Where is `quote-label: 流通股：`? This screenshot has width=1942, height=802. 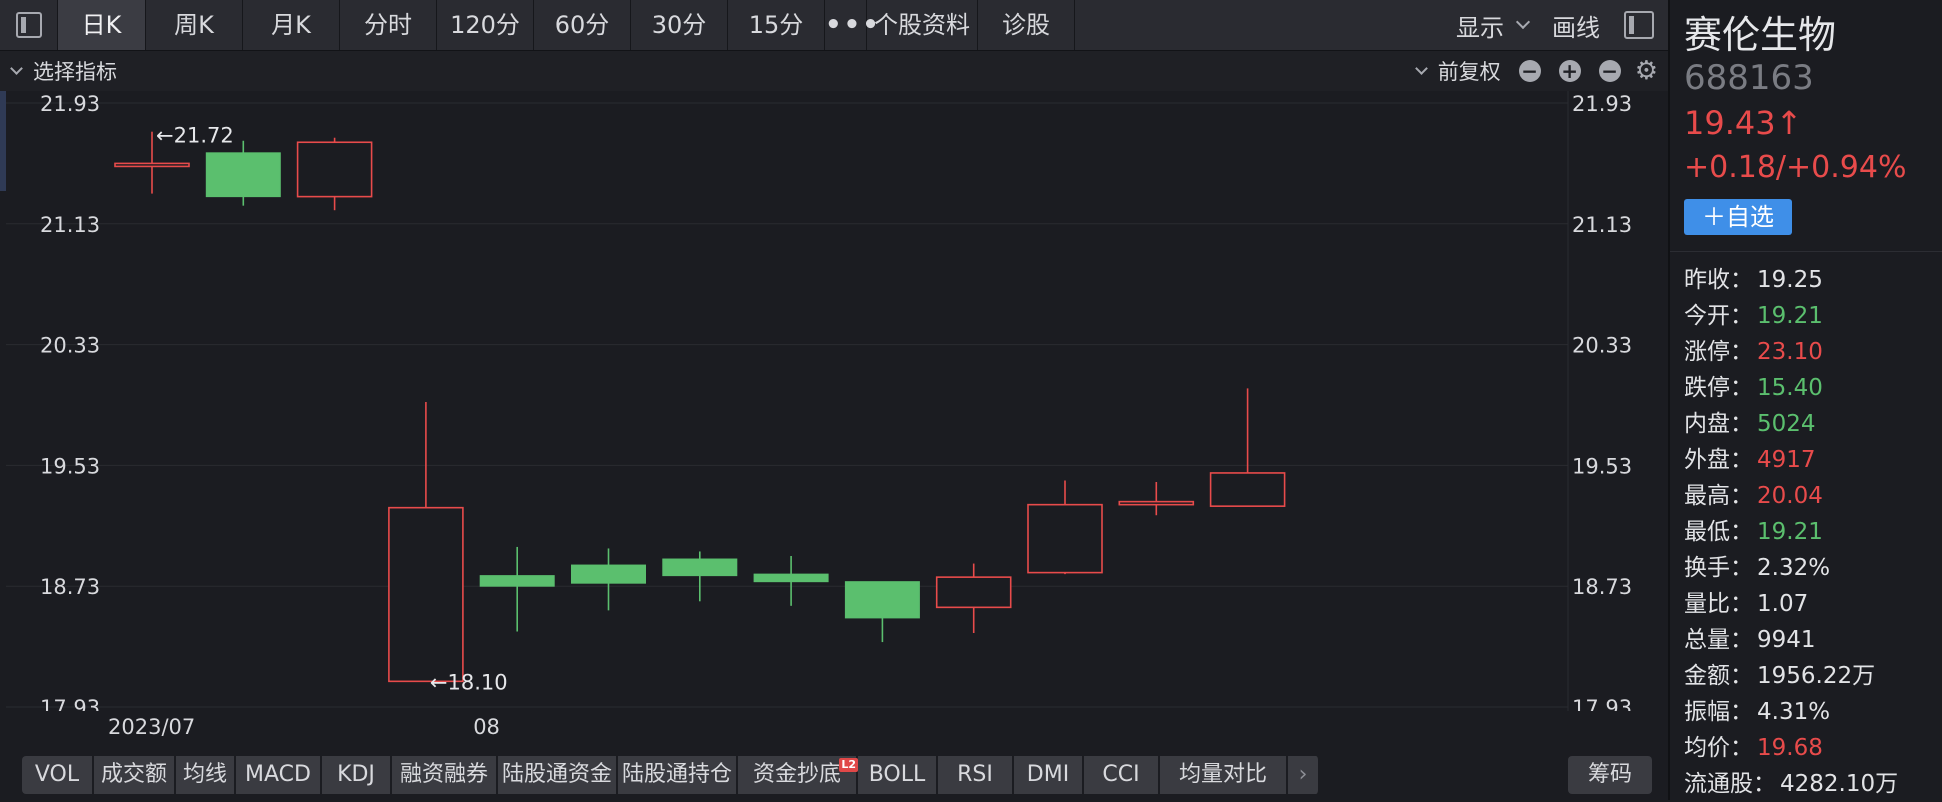 quote-label: 流通股： is located at coordinates (1730, 784).